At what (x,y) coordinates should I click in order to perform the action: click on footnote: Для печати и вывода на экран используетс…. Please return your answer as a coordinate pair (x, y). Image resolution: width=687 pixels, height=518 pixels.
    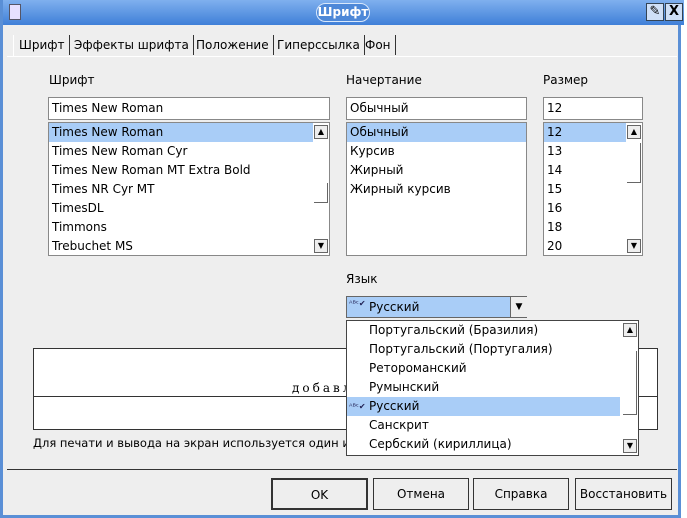
    Looking at the image, I should click on (191, 443).